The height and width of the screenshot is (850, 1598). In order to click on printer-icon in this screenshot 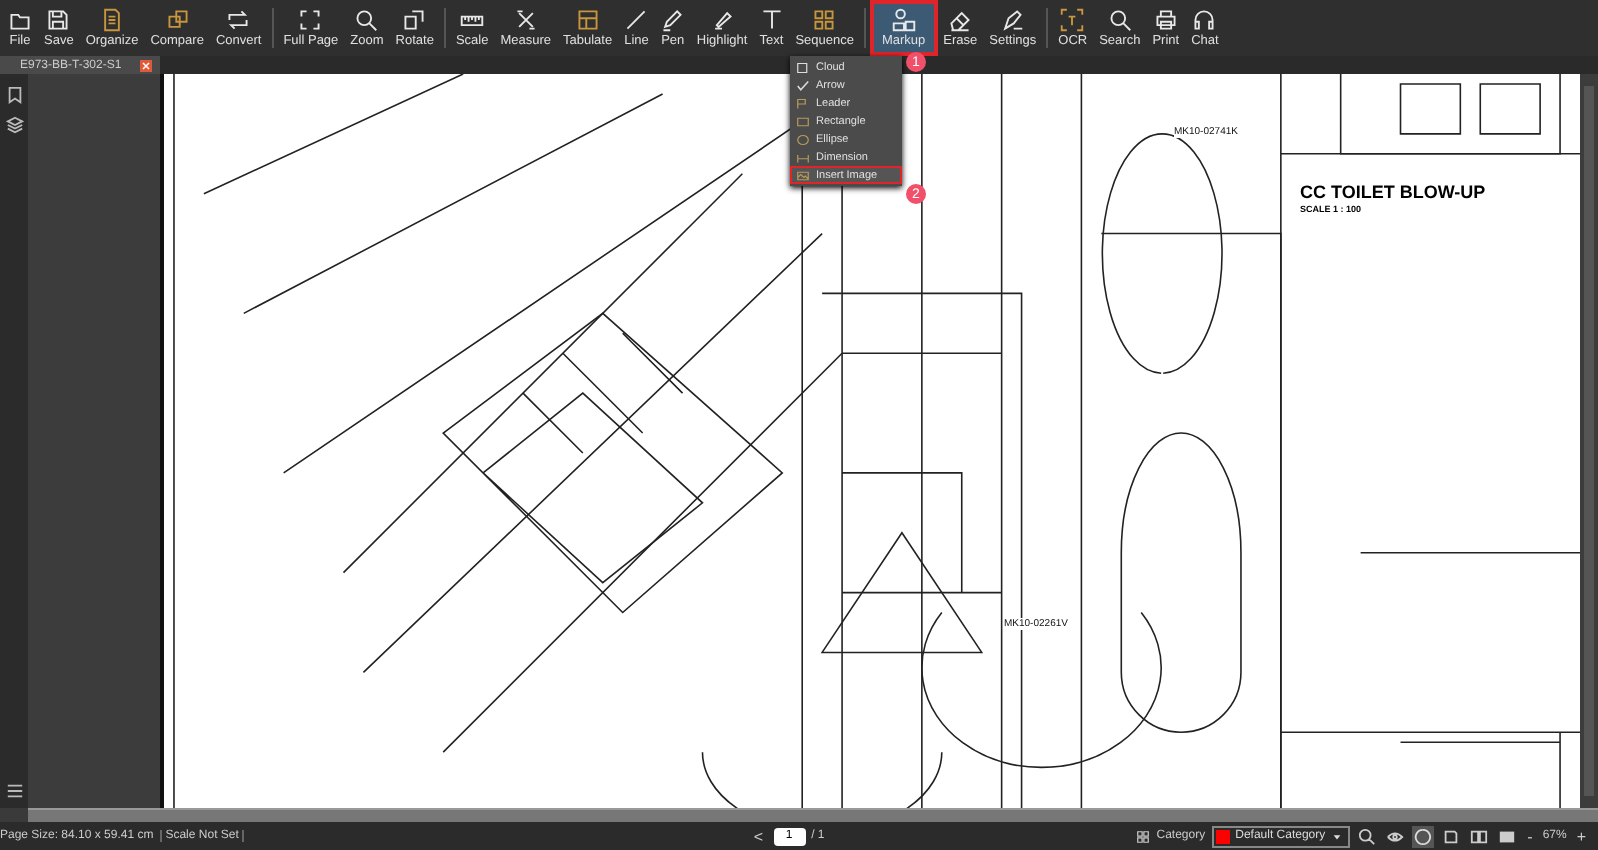, I will do `click(1165, 20)`.